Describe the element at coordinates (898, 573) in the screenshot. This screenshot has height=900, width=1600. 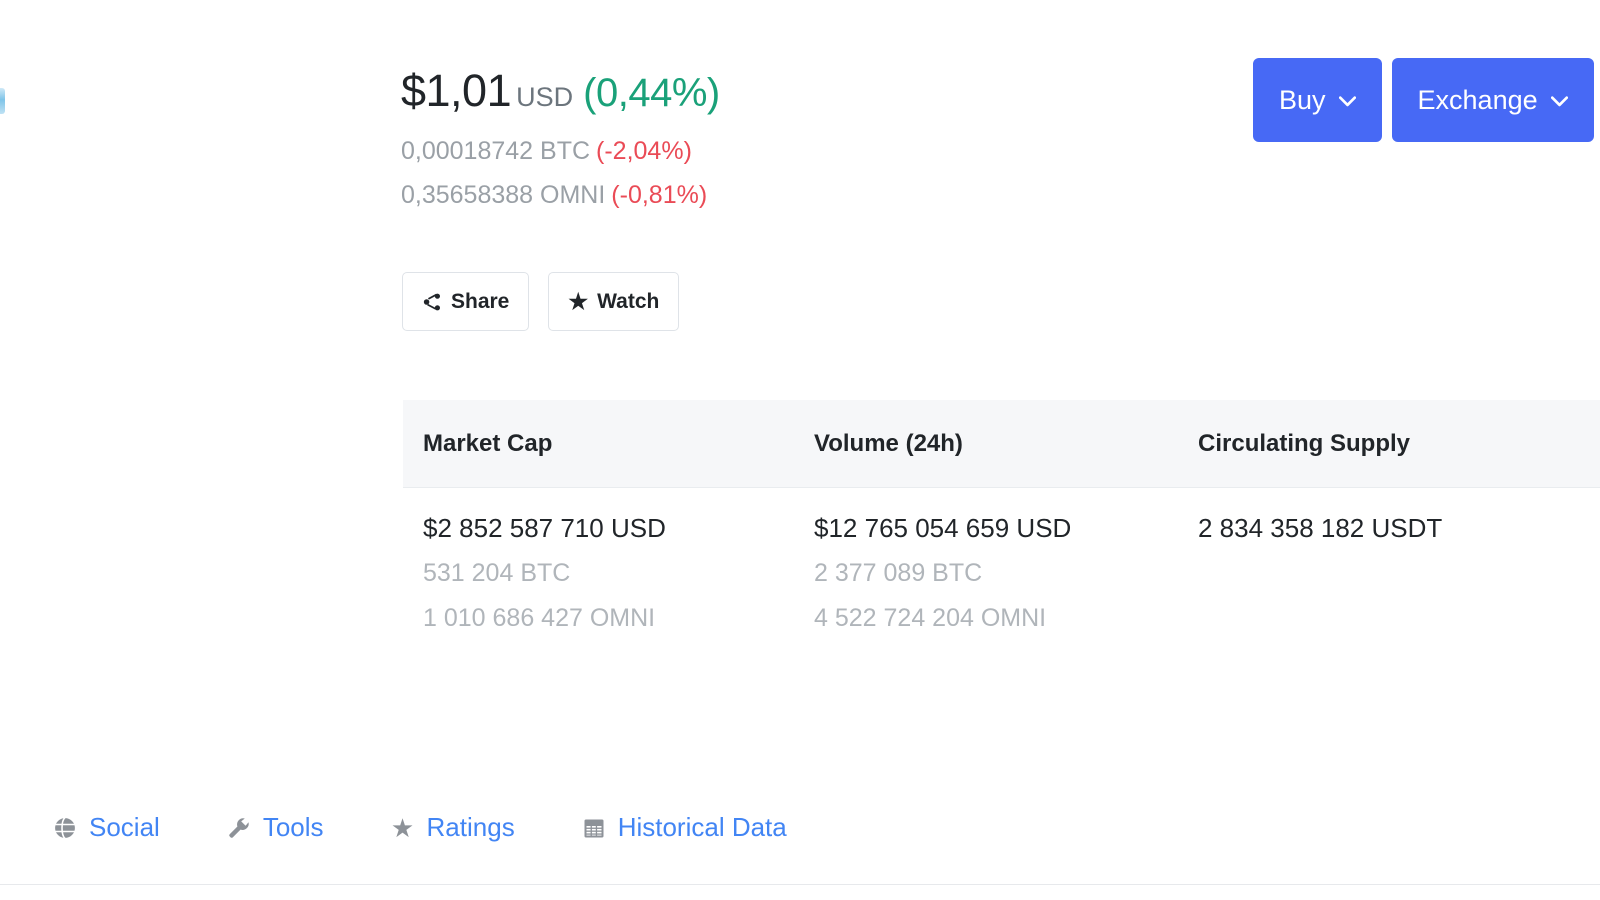
I see `volume-btc: 2 377 089 BTC` at that location.